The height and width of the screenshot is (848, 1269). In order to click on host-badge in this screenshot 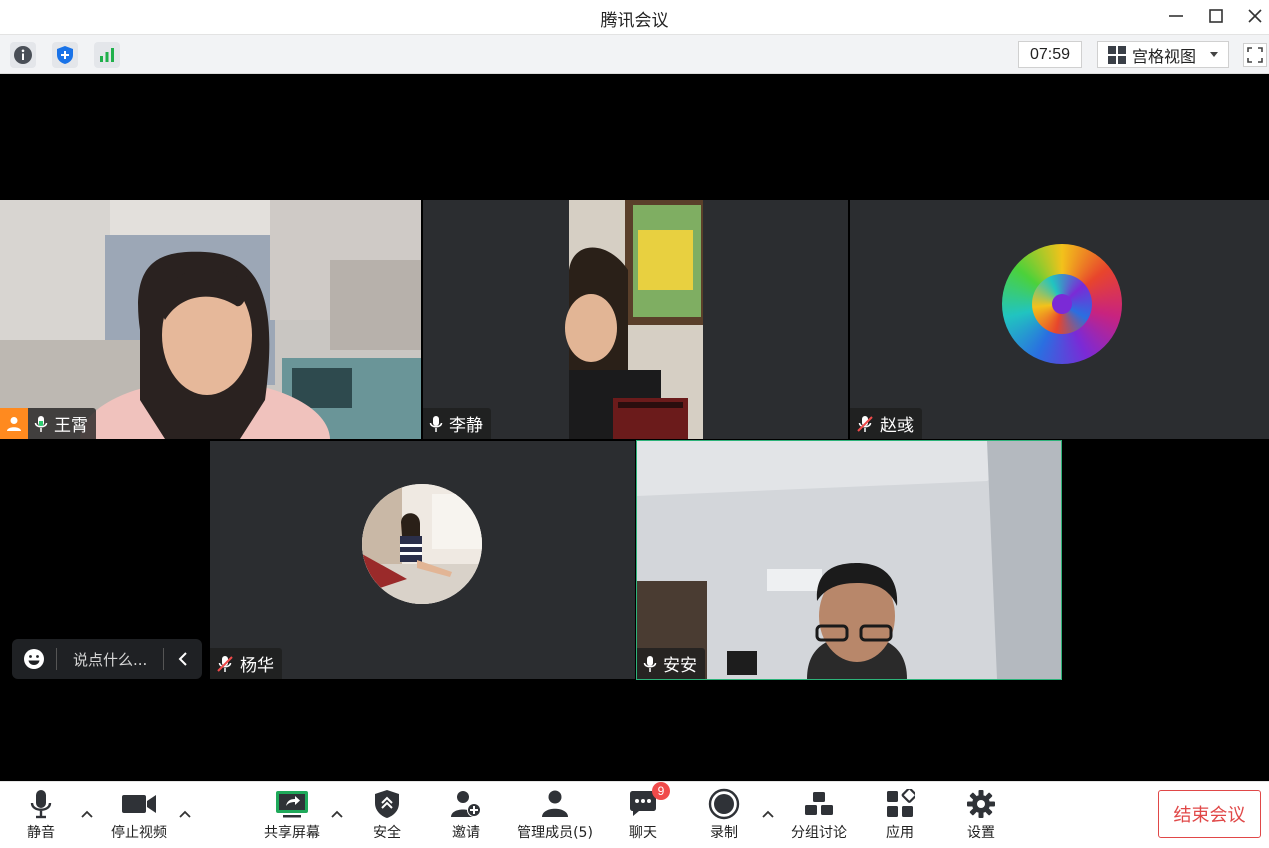, I will do `click(14, 423)`.